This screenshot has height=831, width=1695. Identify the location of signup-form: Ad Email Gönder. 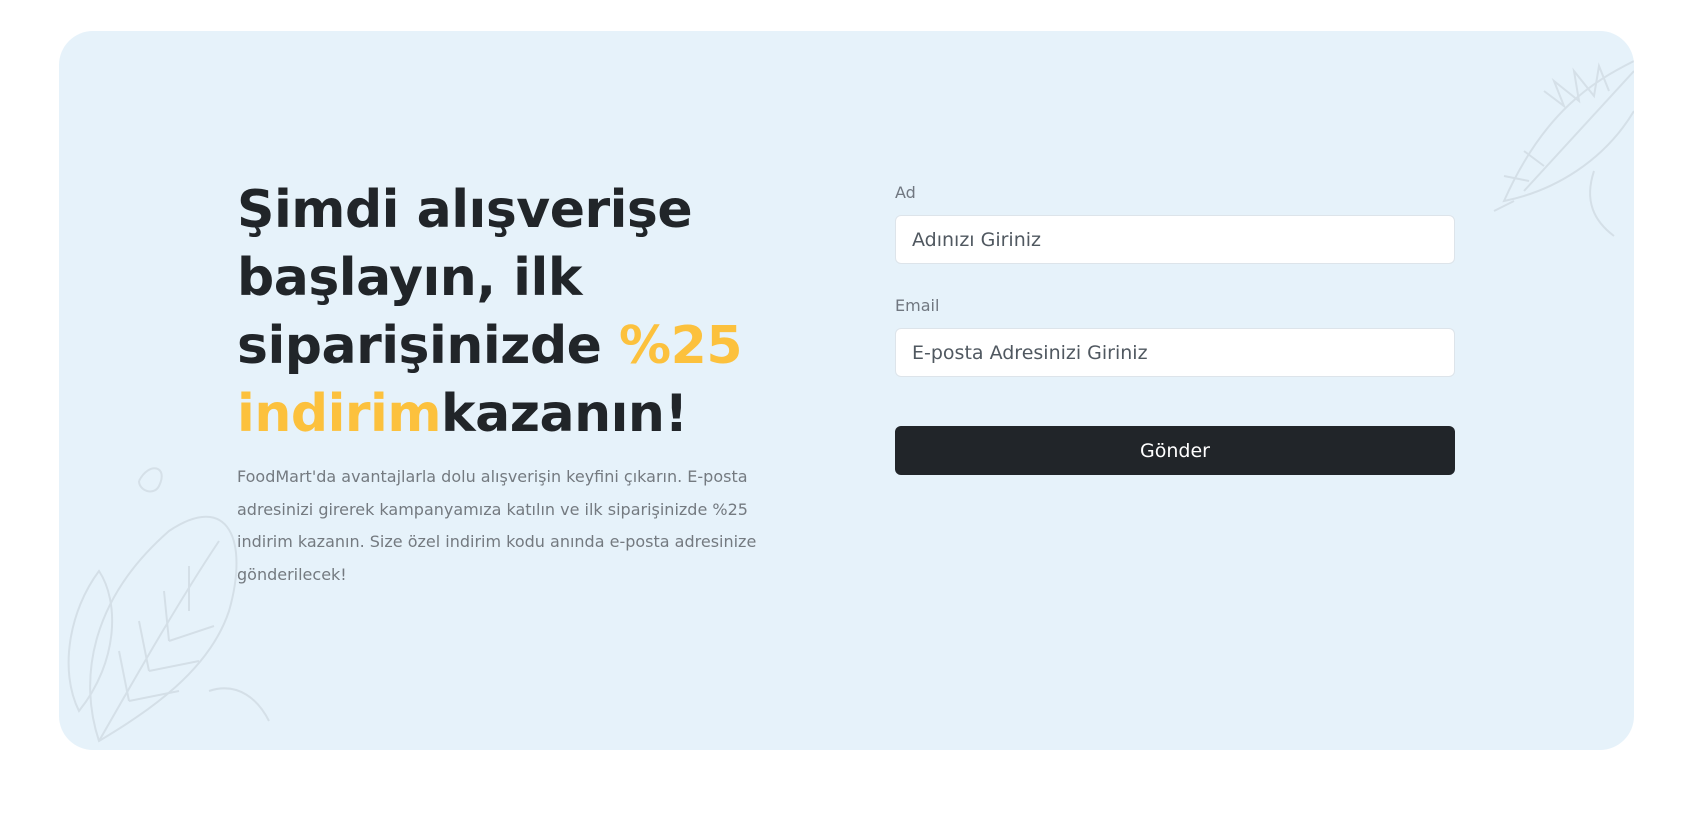
(1175, 328).